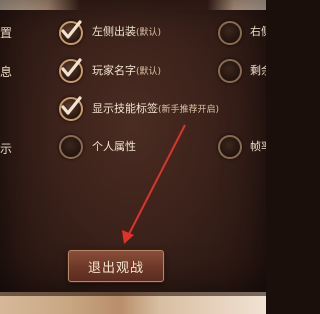  I want to click on right-equip-label: 右侧, so click(258, 31).